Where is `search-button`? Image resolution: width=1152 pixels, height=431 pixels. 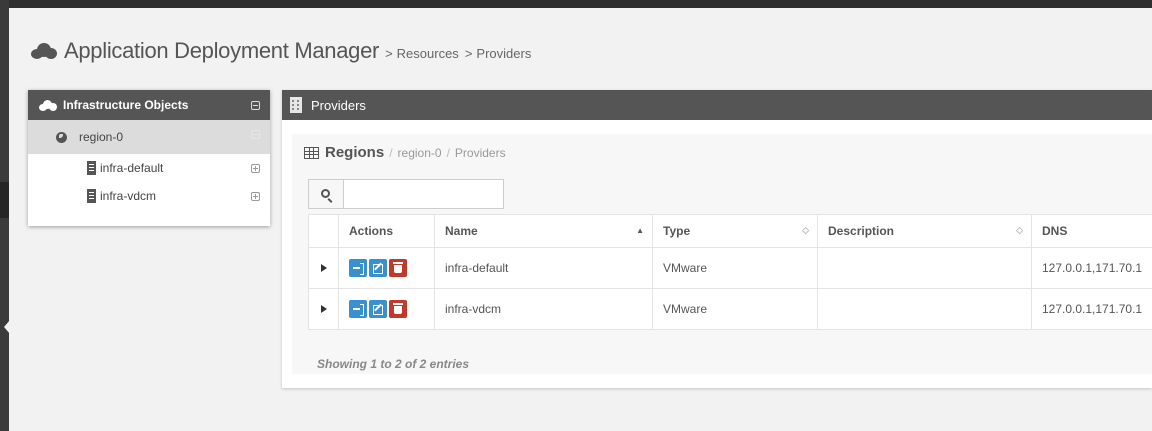
search-button is located at coordinates (326, 194).